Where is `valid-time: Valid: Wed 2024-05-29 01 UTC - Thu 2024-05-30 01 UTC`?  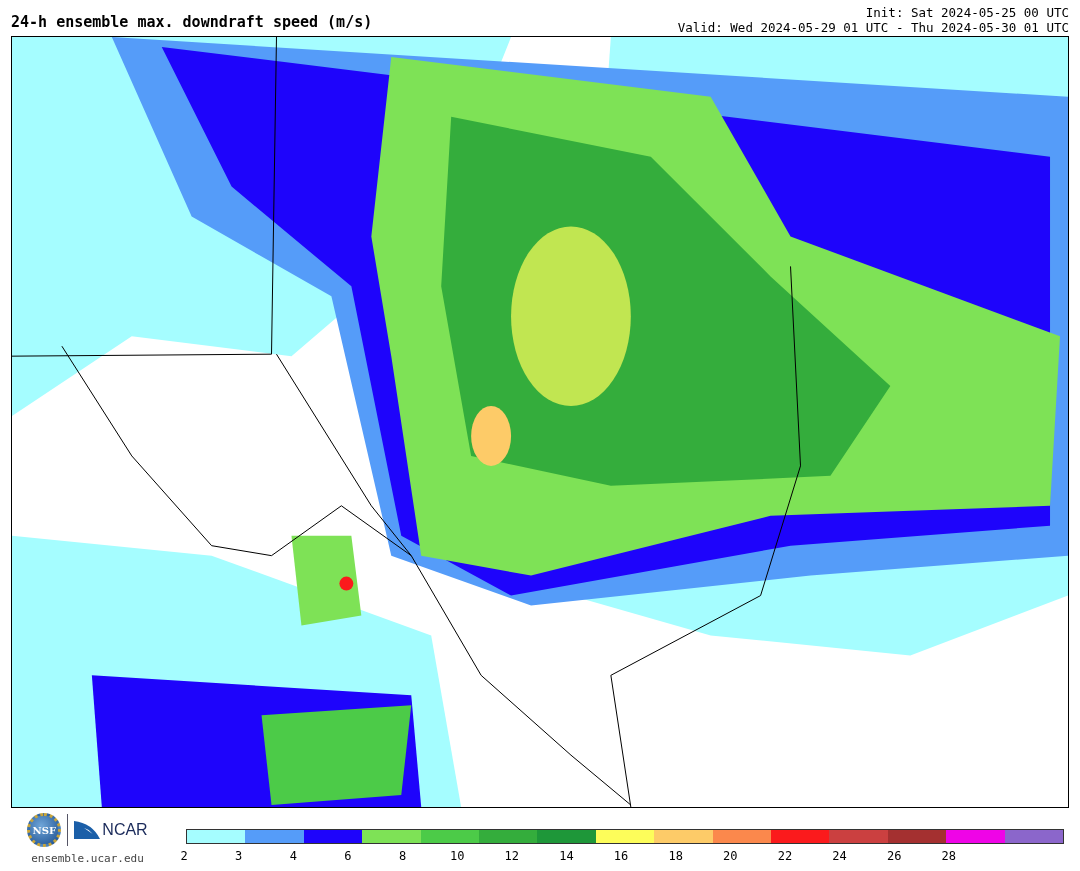 valid-time: Valid: Wed 2024-05-29 01 UTC - Thu 2024-05-30 01 UTC is located at coordinates (873, 27).